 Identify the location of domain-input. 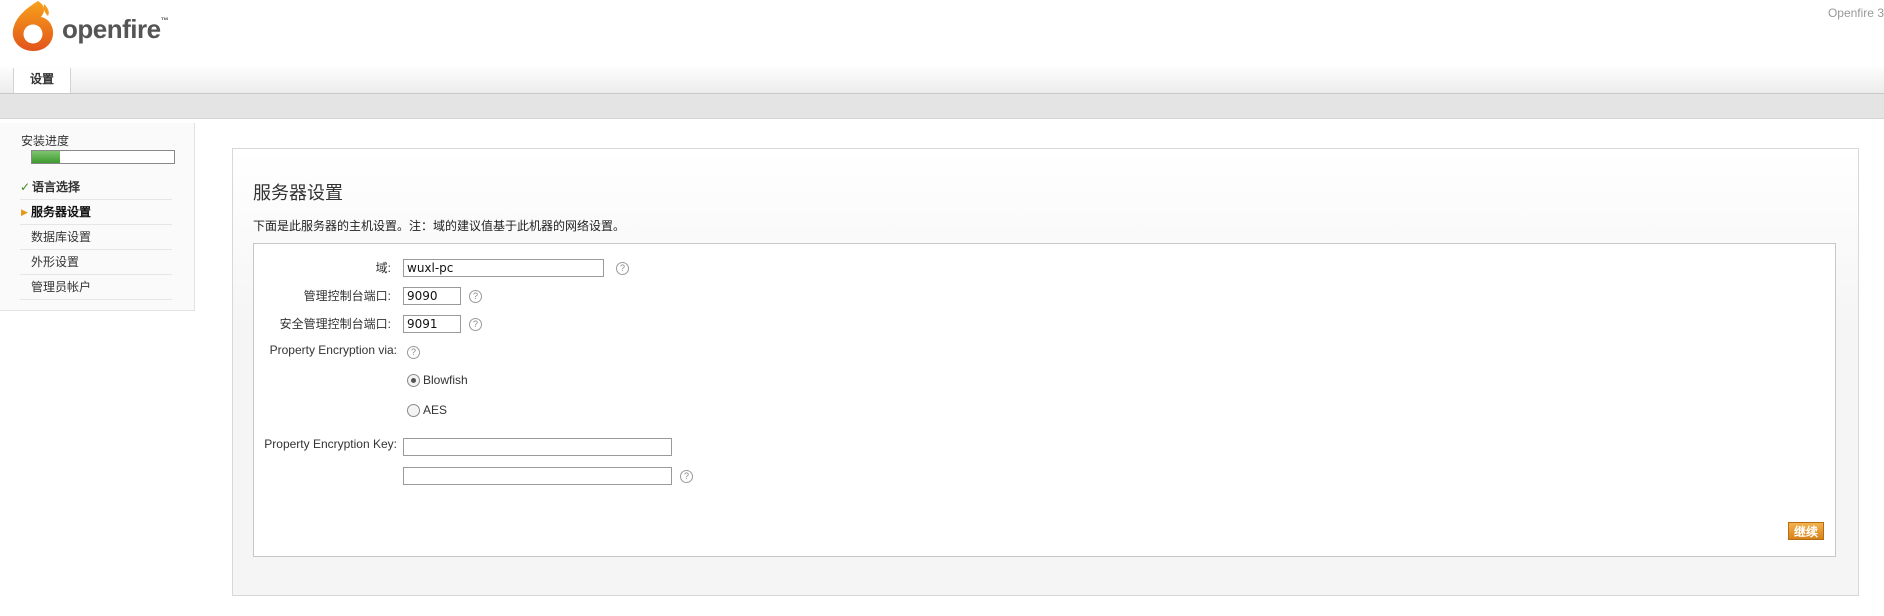
(503, 268).